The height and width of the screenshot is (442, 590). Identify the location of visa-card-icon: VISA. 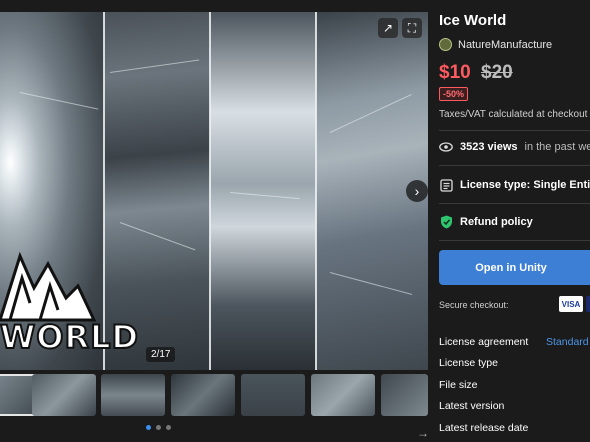
(571, 304).